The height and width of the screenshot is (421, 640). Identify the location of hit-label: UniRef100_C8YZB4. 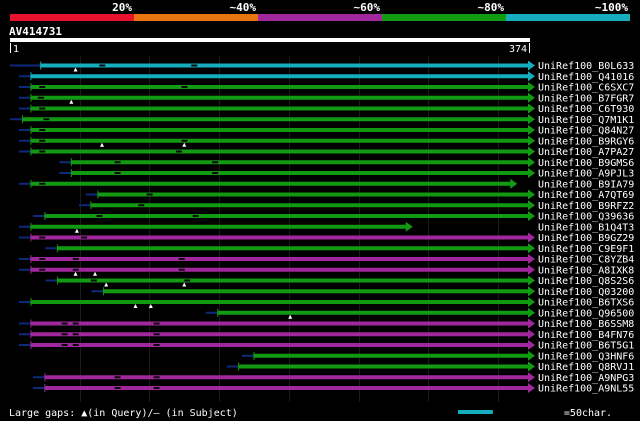
(586, 260).